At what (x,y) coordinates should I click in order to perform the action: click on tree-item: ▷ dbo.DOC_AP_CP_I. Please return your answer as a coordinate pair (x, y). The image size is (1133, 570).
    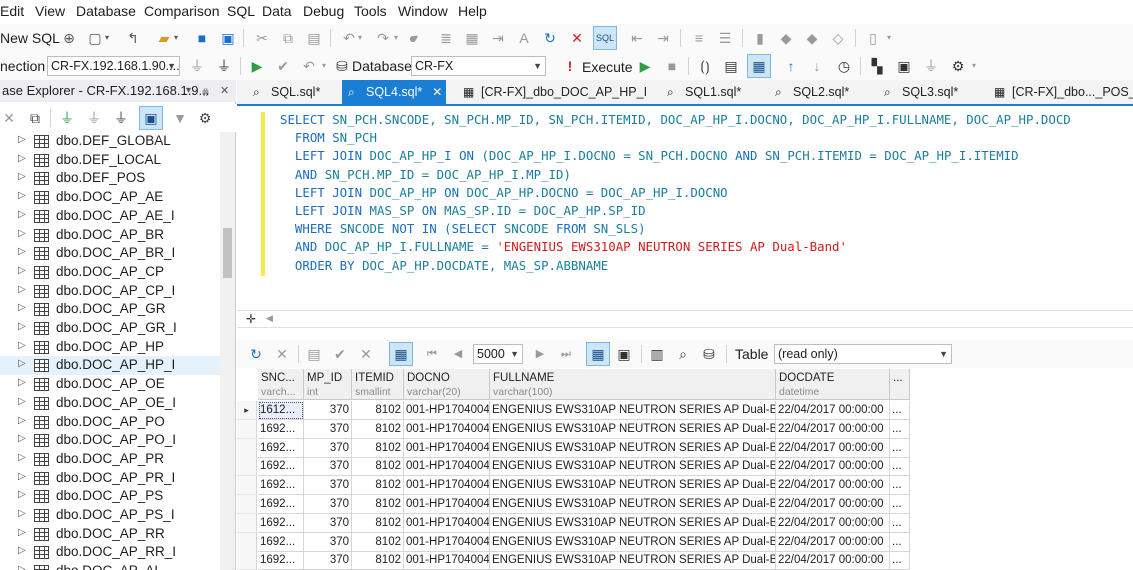
    Looking at the image, I should click on (110, 291).